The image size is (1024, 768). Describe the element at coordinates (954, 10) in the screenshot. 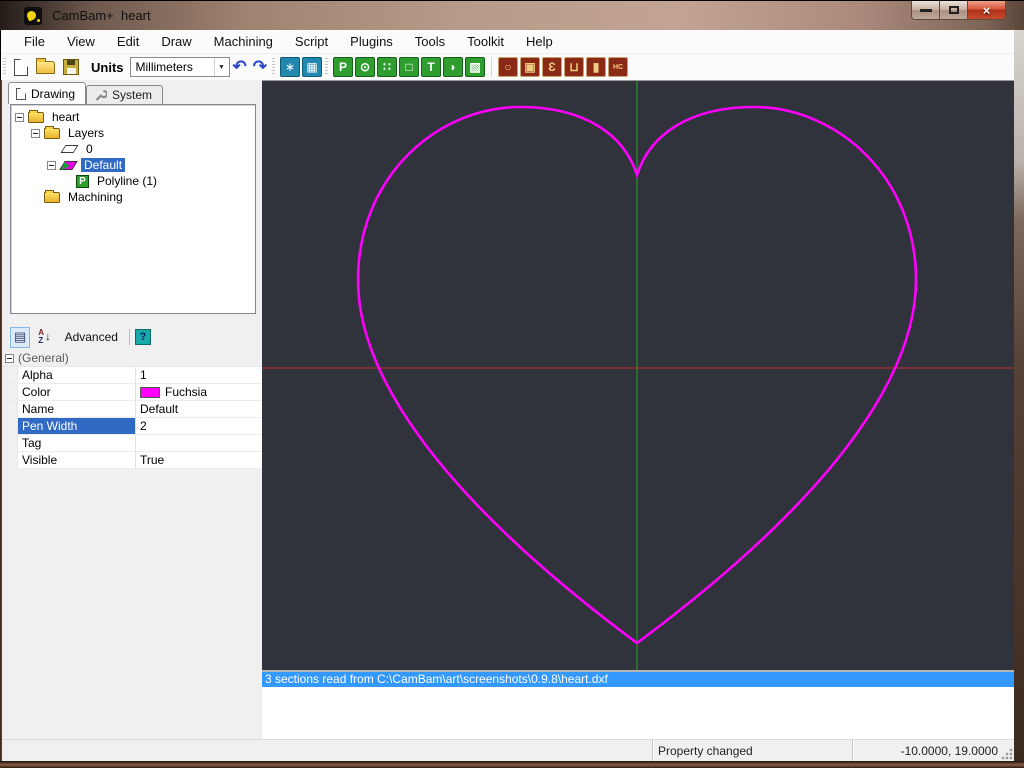

I see `maximize-button` at that location.